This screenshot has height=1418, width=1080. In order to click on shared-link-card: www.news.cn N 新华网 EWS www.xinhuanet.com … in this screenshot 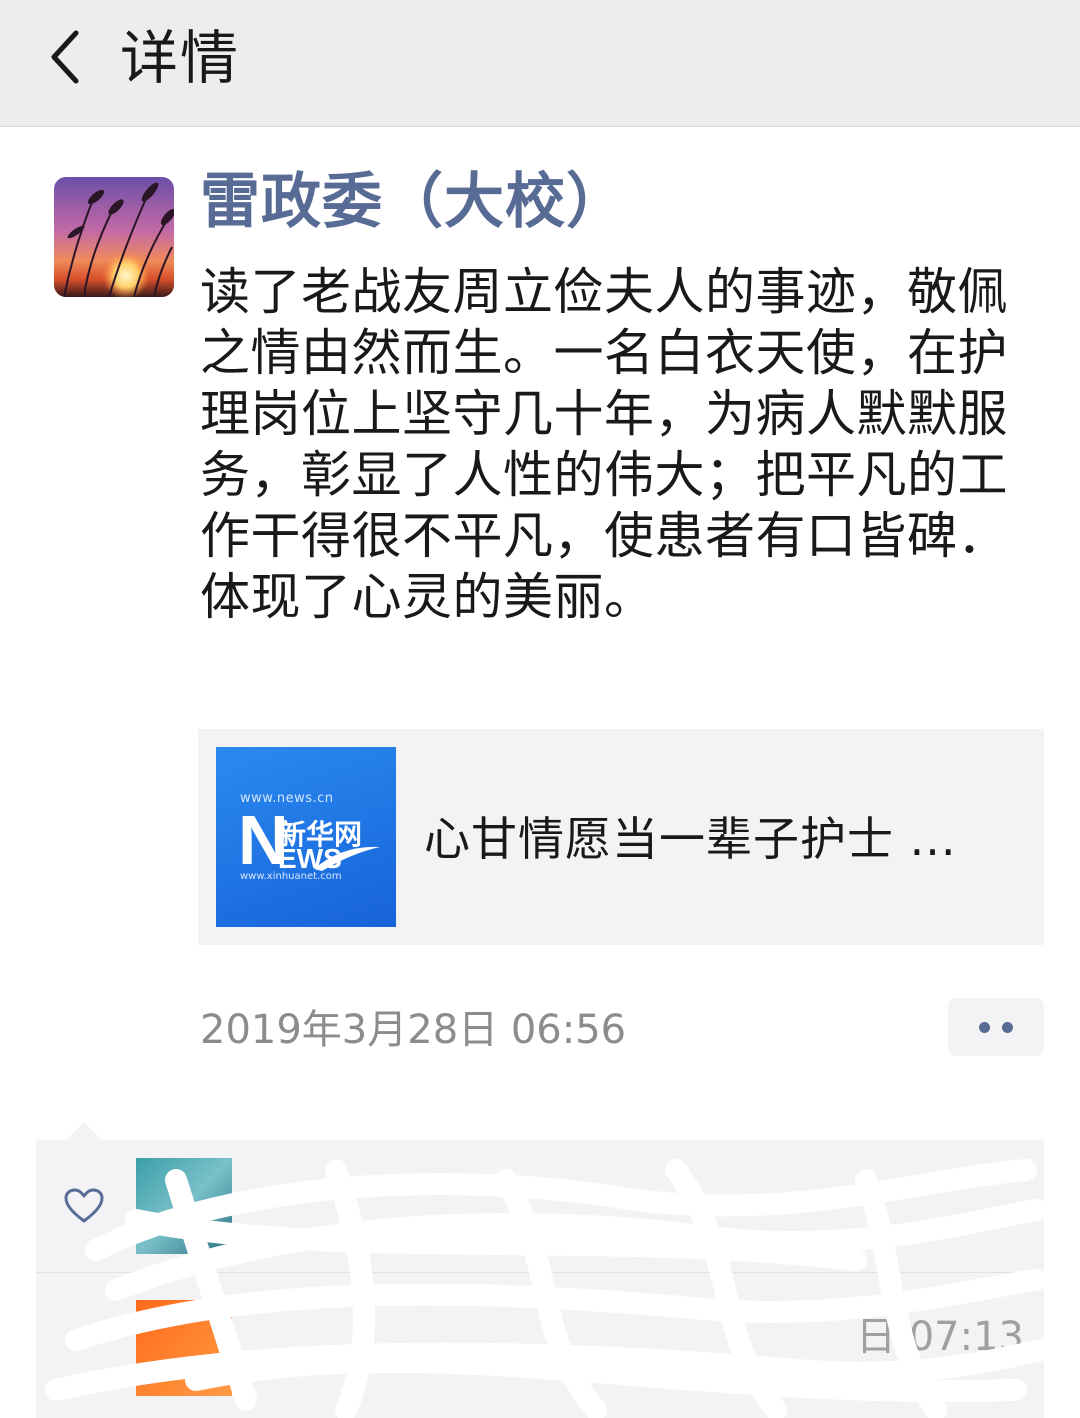, I will do `click(621, 837)`.